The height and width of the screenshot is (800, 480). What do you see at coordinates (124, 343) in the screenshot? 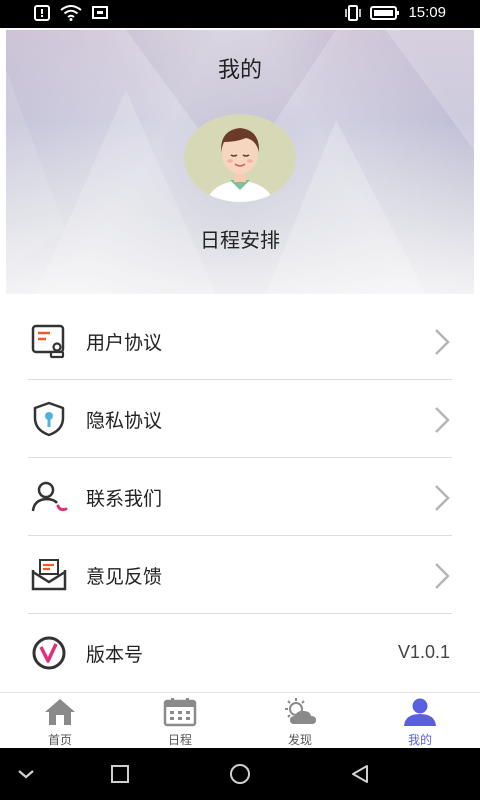
I see `menu-item-label: 用户协议` at bounding box center [124, 343].